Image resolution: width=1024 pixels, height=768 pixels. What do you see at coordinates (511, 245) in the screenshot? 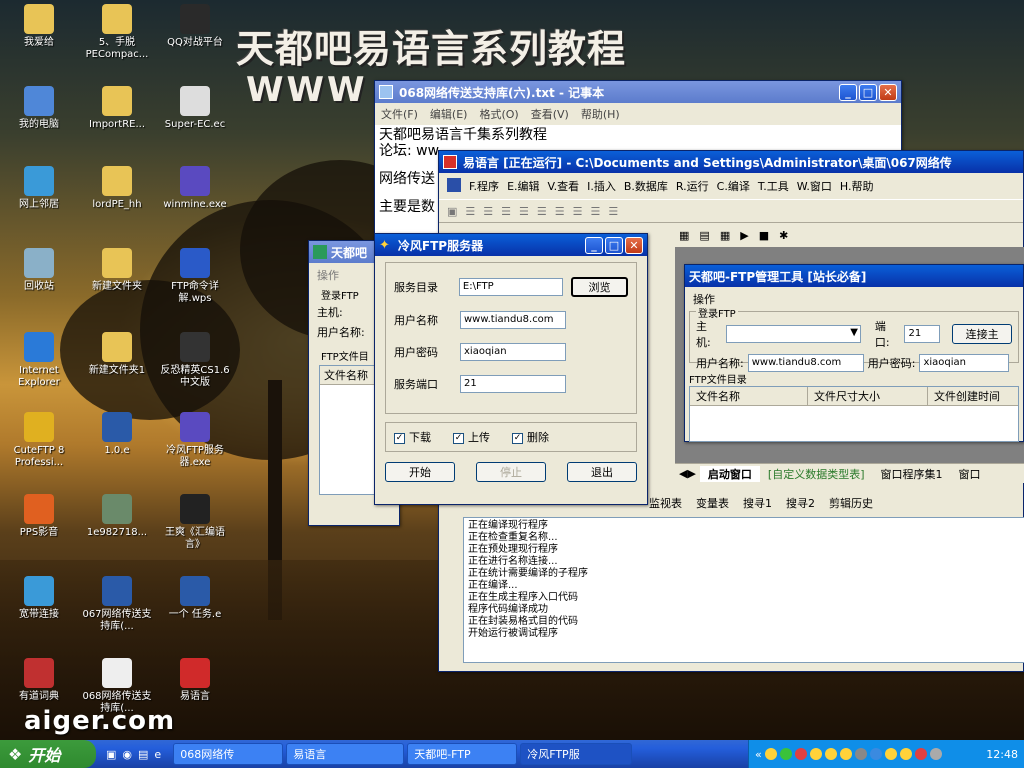
I see `lengfeng-titlebar: ✦ 冷风FTP服务器 _ □ ✕` at bounding box center [511, 245].